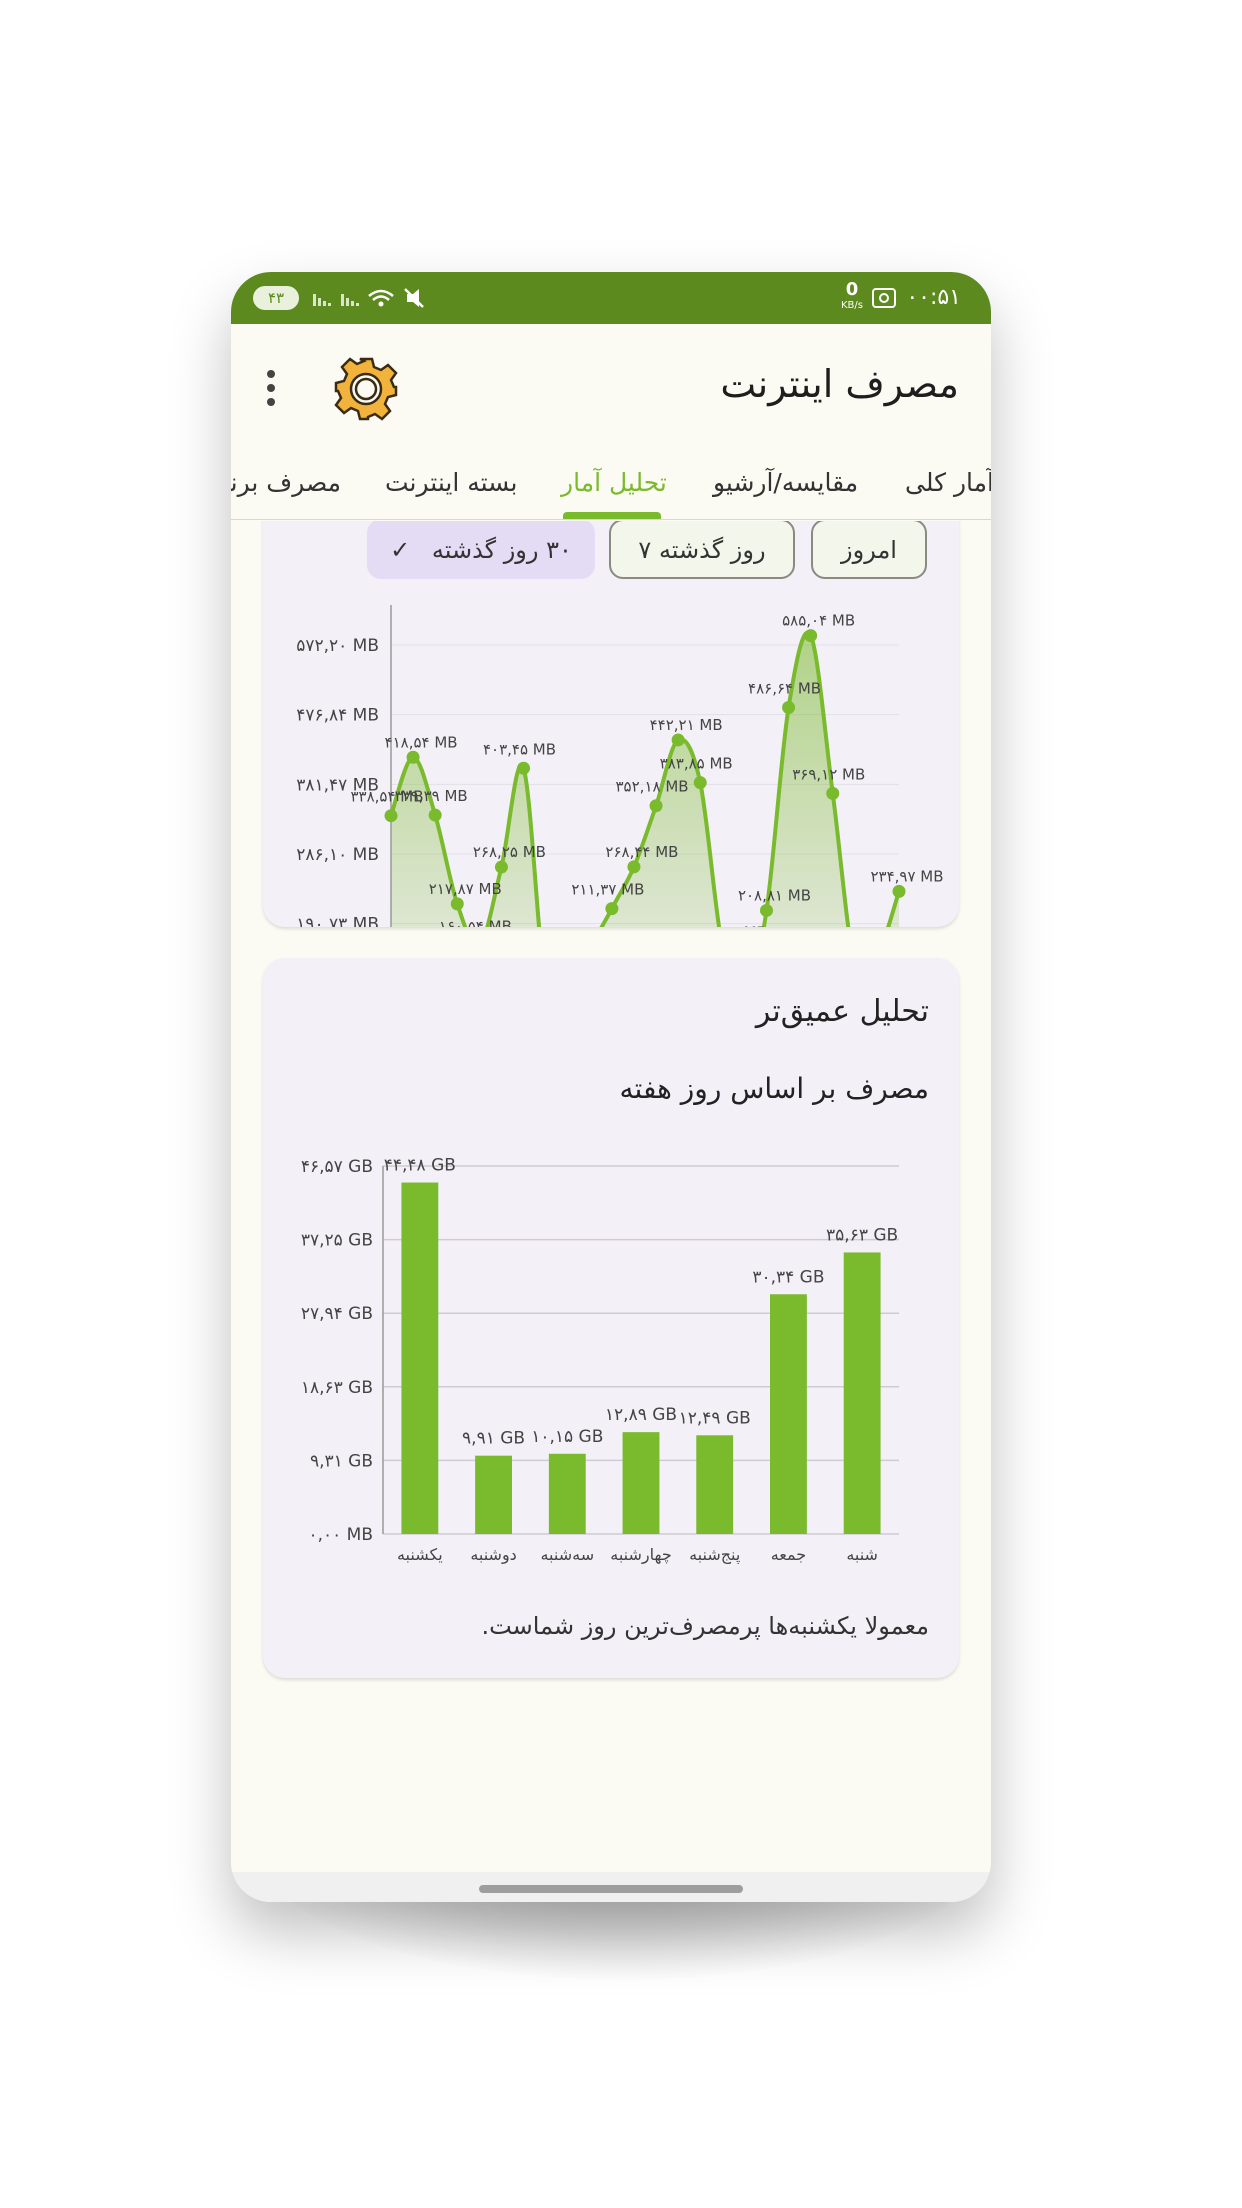 The height and width of the screenshot is (2208, 1242). Describe the element at coordinates (884, 300) in the screenshot. I see `screenshot-icon` at that location.